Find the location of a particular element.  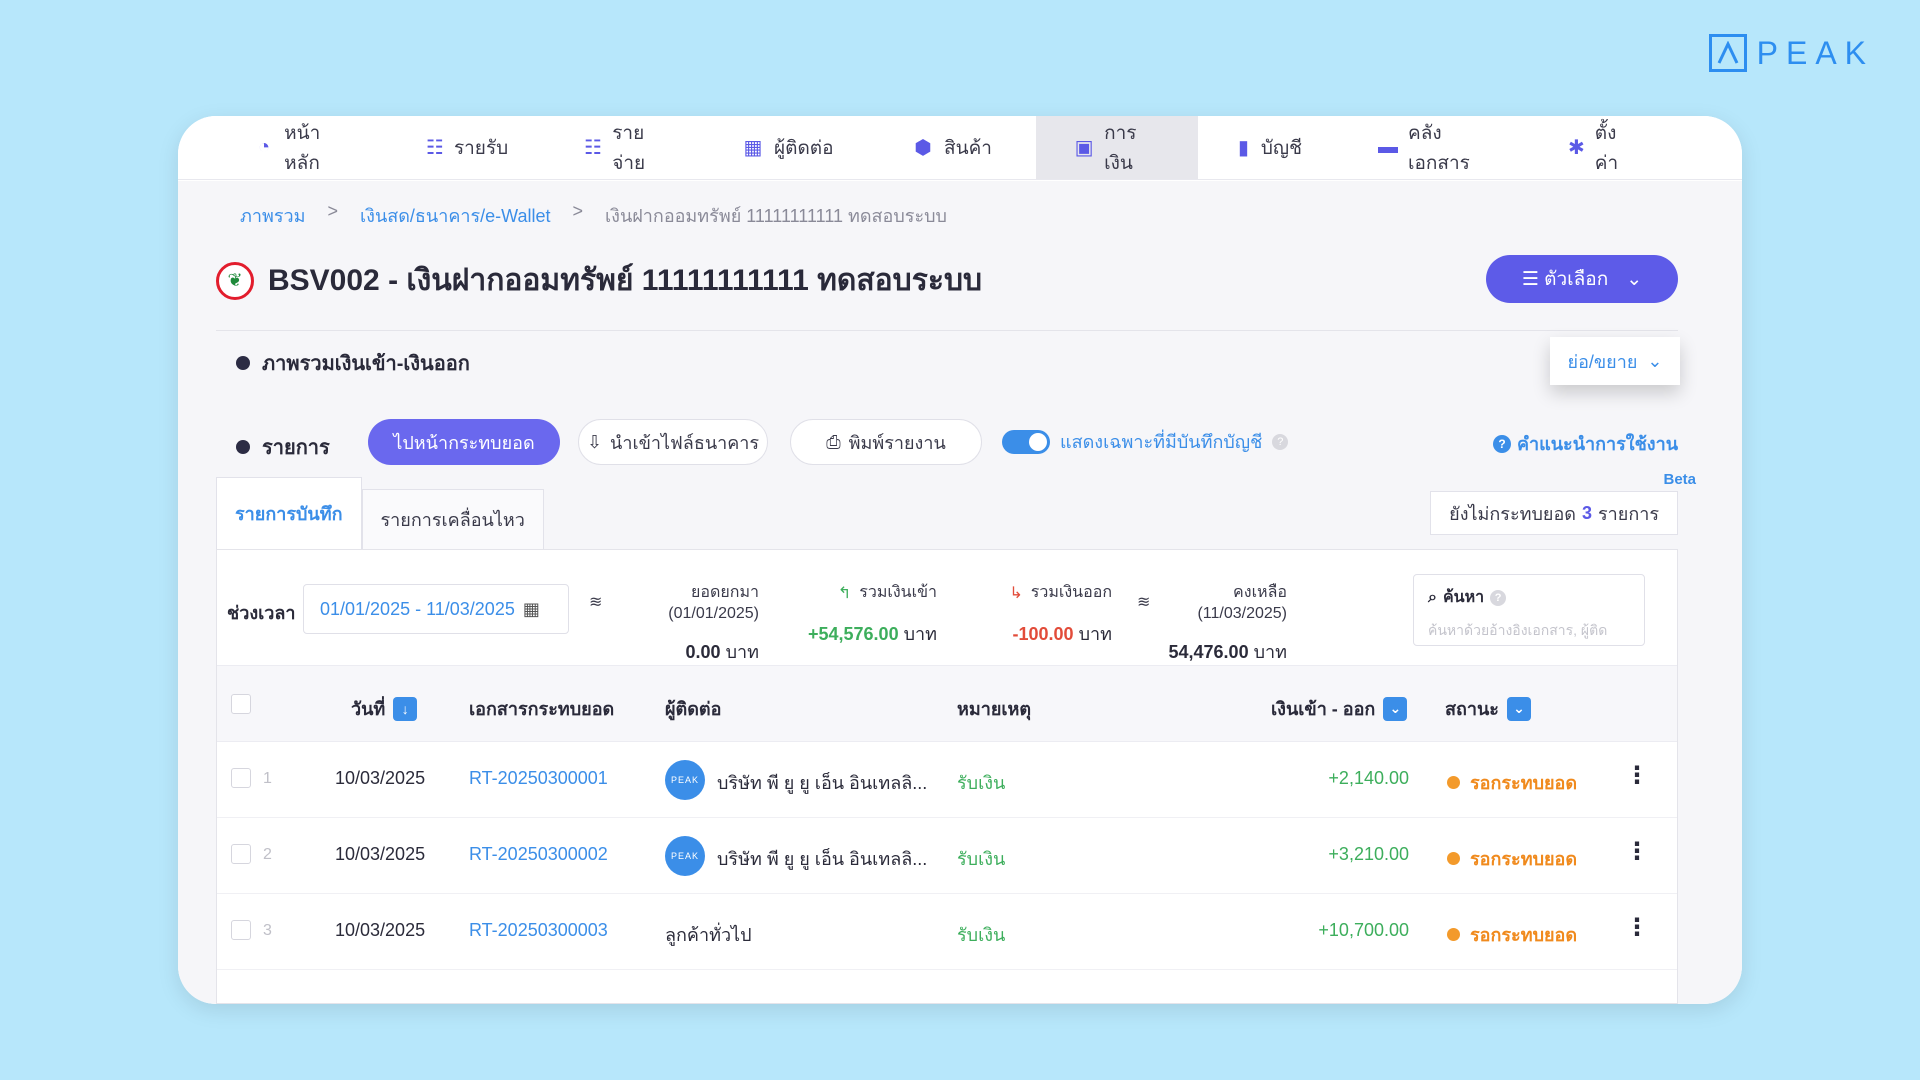

arrow-out-icon: ↳ is located at coordinates (1016, 593).